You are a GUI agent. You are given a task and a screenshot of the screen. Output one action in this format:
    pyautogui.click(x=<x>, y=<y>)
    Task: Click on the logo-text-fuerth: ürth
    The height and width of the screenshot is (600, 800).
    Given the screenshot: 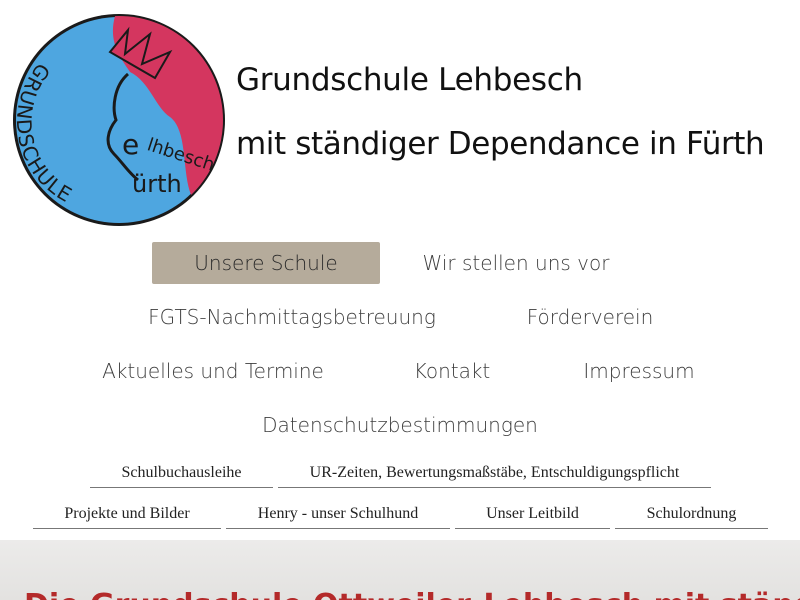 What is the action you would take?
    pyautogui.click(x=157, y=184)
    